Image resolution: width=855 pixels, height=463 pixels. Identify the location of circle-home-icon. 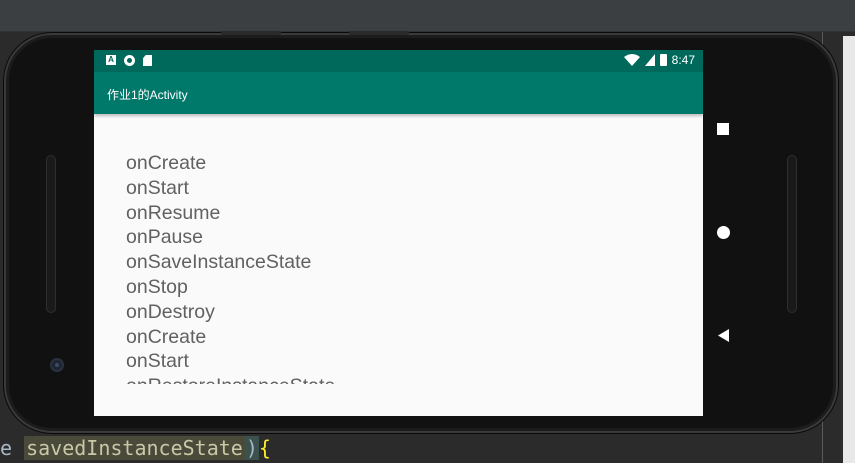
(723, 232).